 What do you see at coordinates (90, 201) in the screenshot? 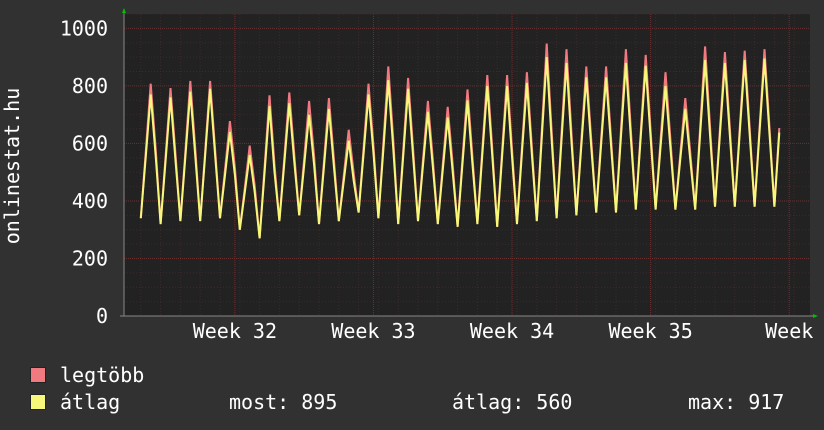
I see `y-tick-label: 400` at bounding box center [90, 201].